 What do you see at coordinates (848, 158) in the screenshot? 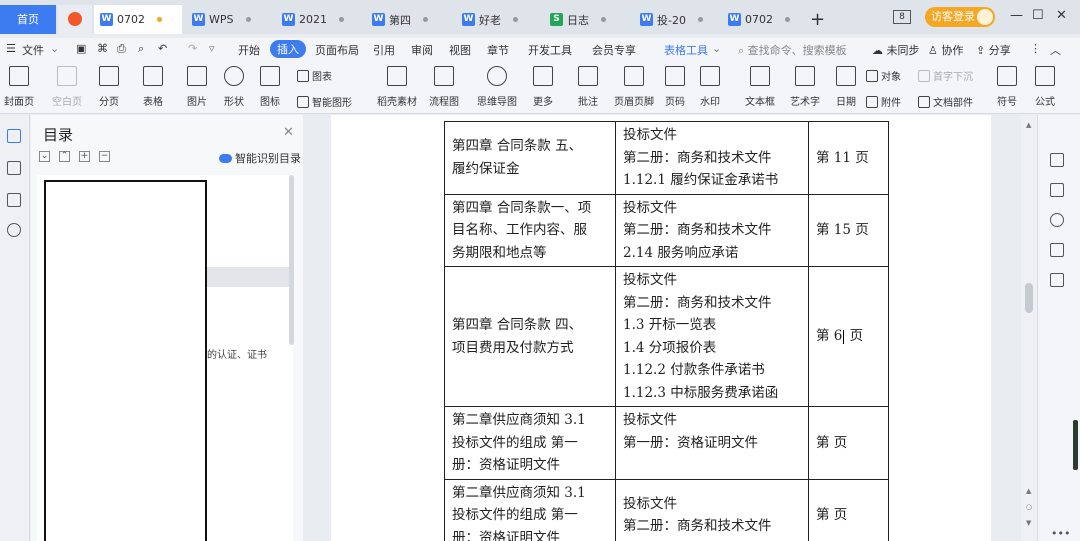
I see `table-cell: 第 11 页` at bounding box center [848, 158].